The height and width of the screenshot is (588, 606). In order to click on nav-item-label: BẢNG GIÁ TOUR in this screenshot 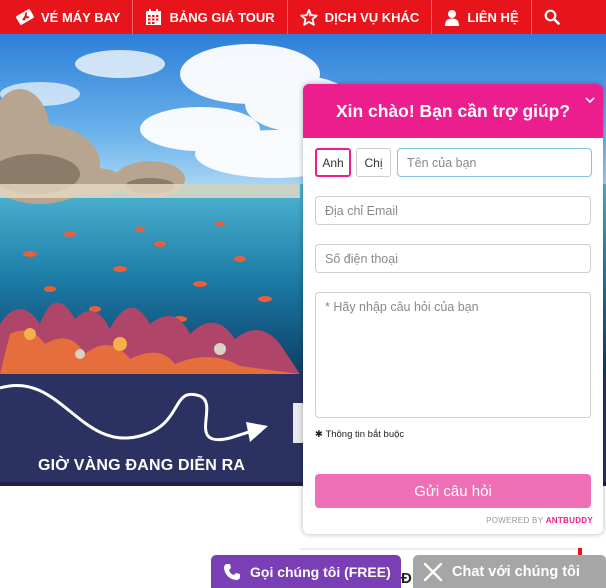, I will do `click(222, 17)`.